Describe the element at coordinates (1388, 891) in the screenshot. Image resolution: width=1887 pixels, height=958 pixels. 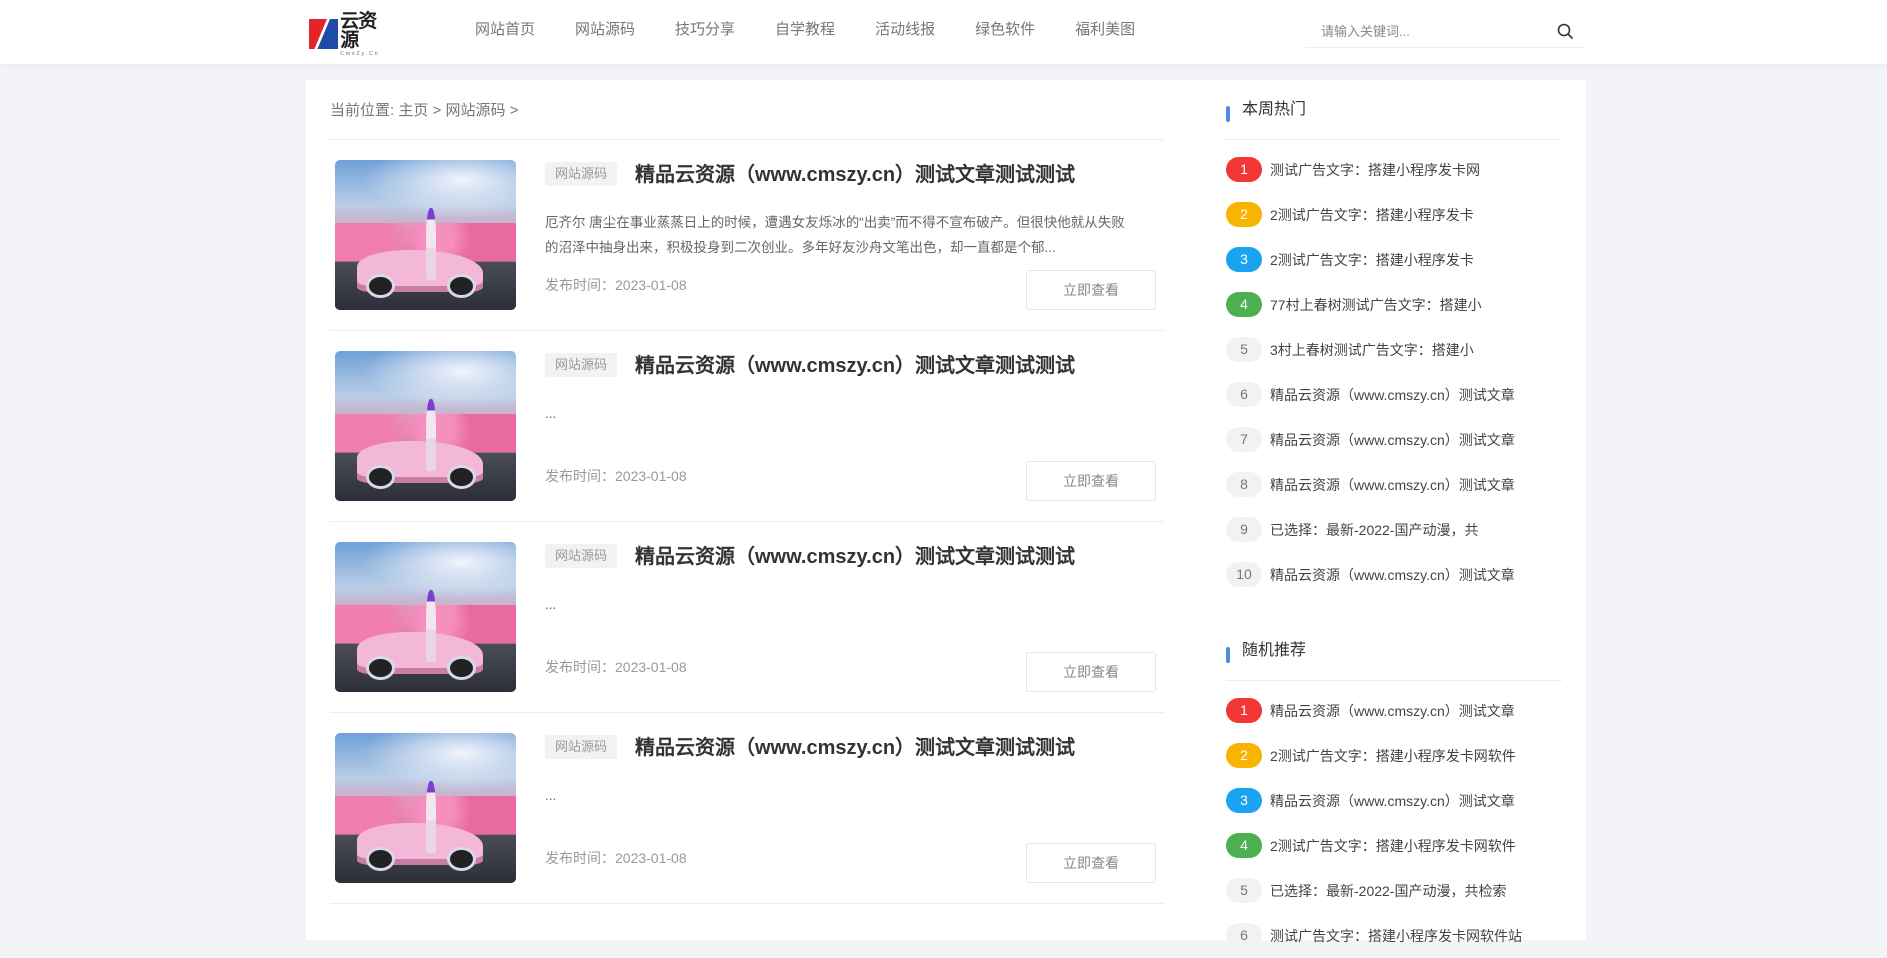
I see `random-link: 已选择：最新-2022-国产动漫，共检索` at that location.